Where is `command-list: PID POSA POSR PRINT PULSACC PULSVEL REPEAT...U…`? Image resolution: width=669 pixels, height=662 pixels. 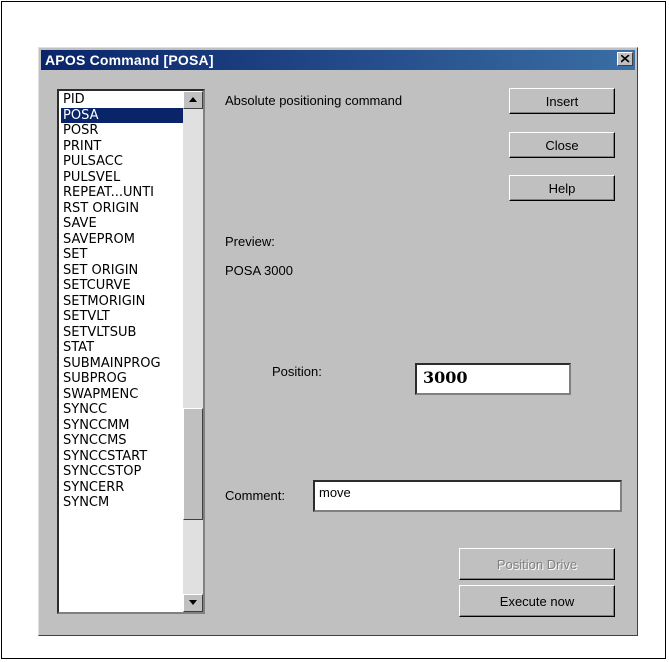 command-list: PID POSA POSR PRINT PULSACC PULSVEL REPEAT...U… is located at coordinates (122, 301).